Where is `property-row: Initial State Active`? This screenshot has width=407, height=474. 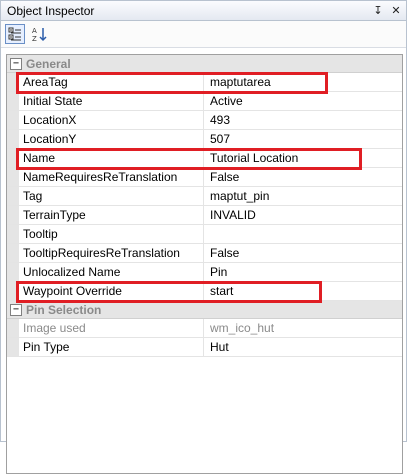 property-row: Initial State Active is located at coordinates (204, 101).